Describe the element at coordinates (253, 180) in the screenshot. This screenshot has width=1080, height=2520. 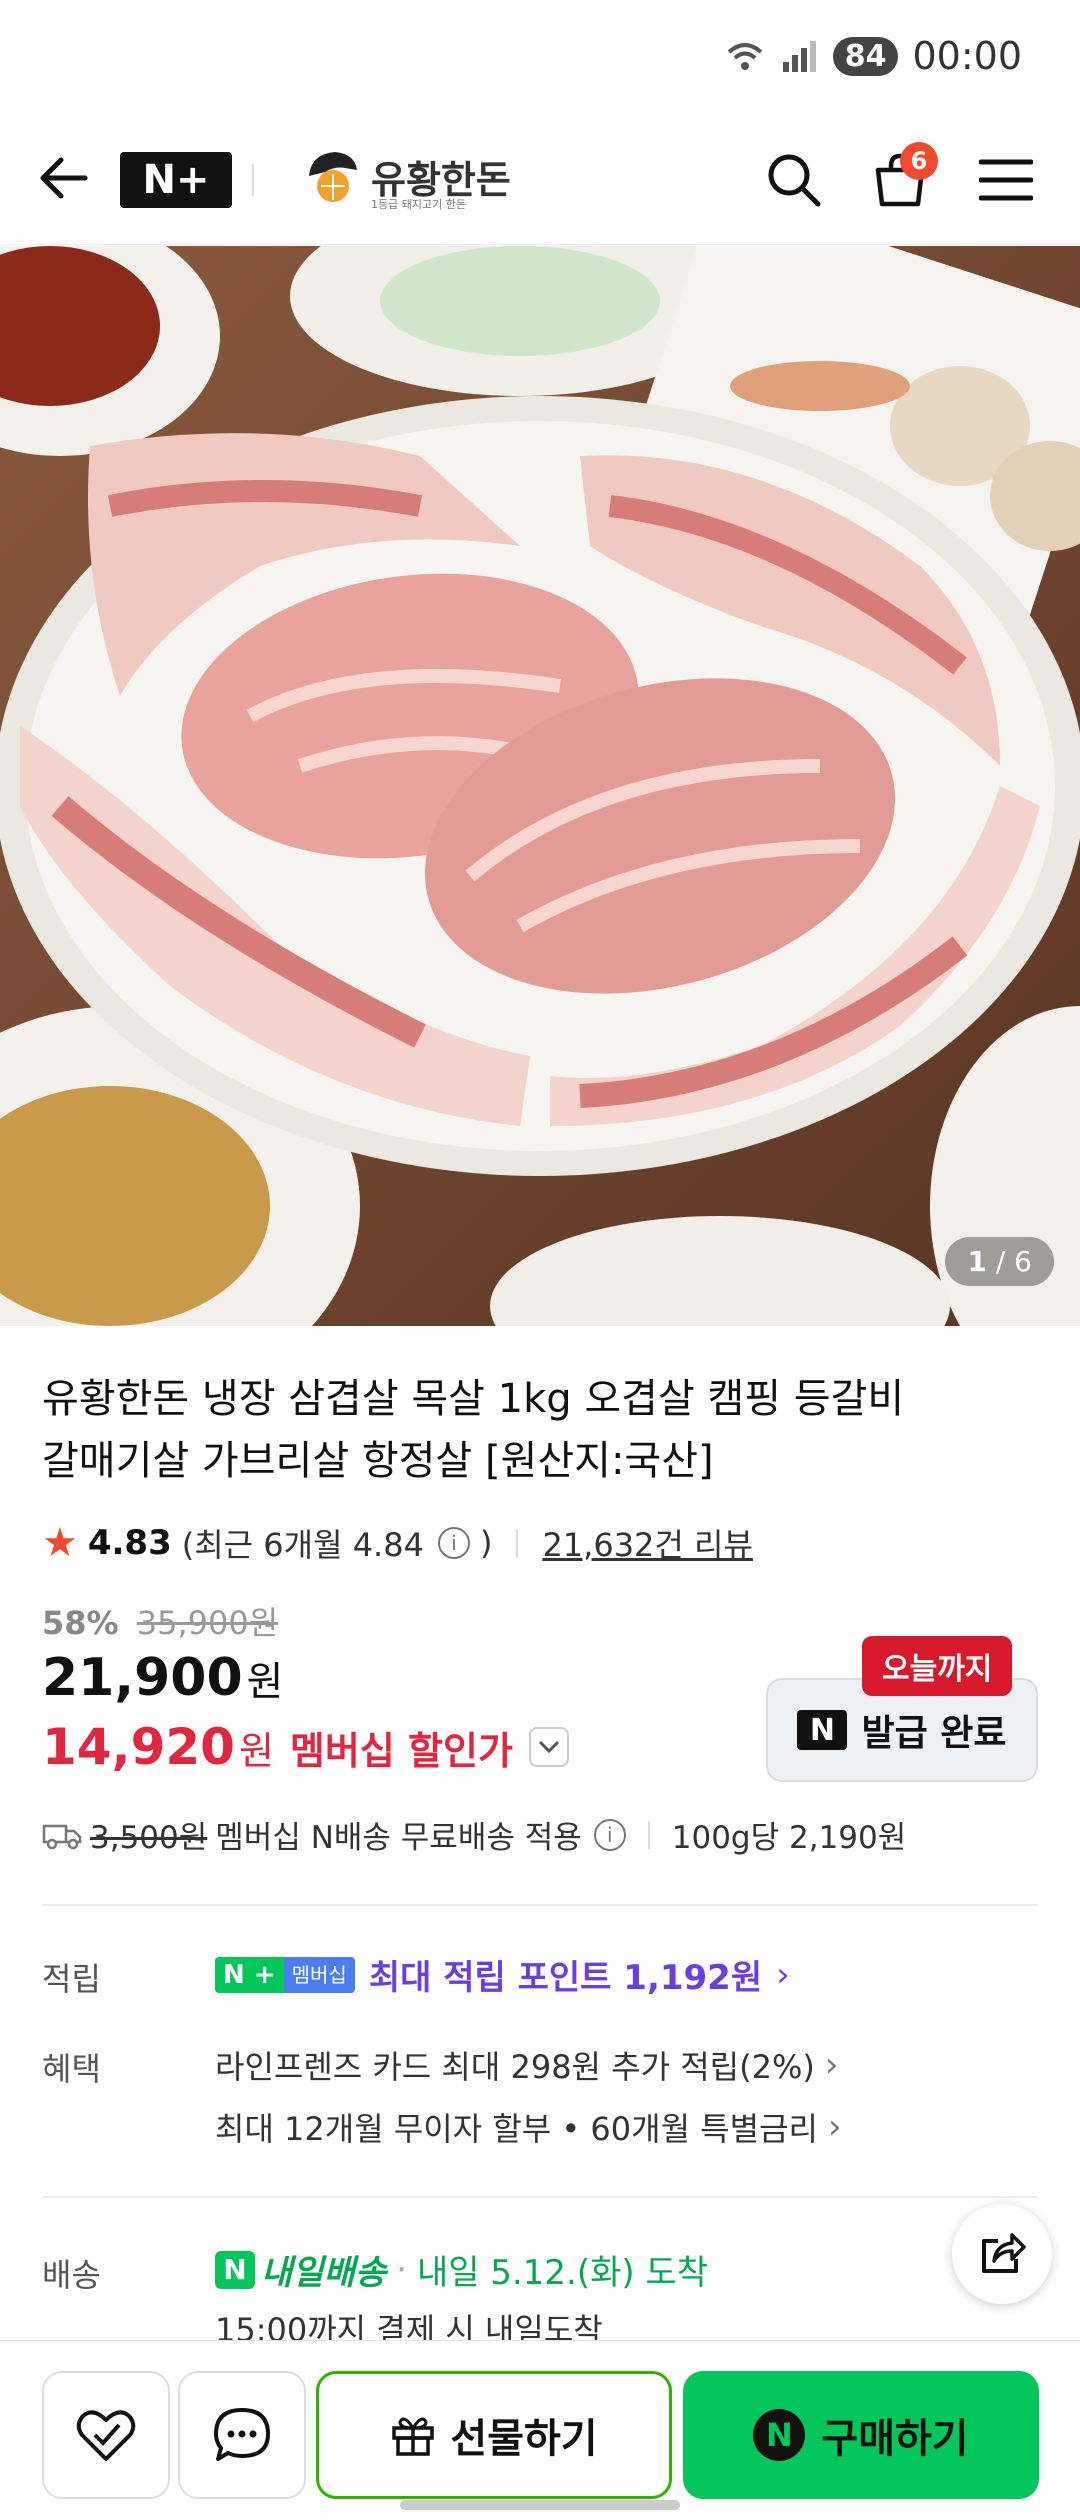
I see `header-divider` at that location.